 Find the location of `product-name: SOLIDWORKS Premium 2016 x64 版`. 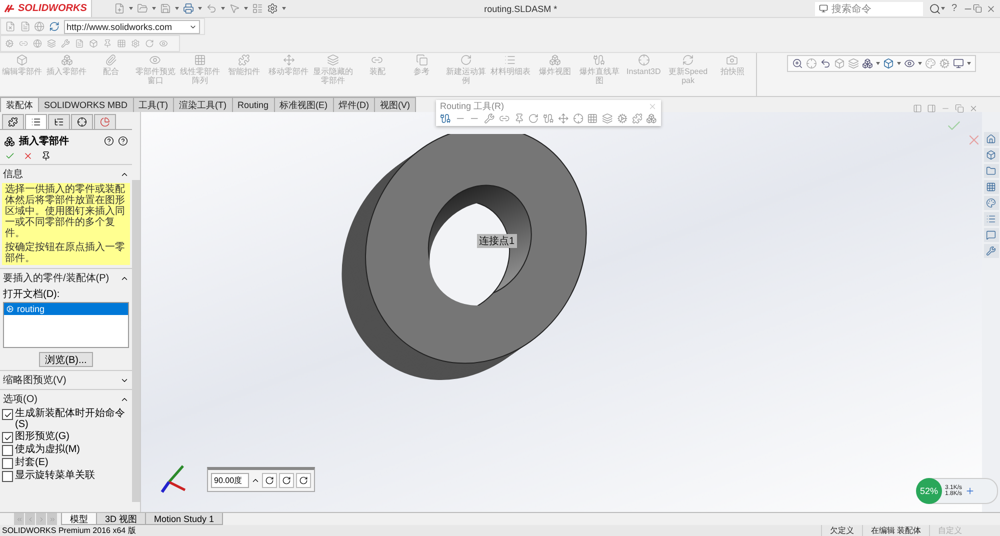

product-name: SOLIDWORKS Premium 2016 x64 版 is located at coordinates (69, 530).